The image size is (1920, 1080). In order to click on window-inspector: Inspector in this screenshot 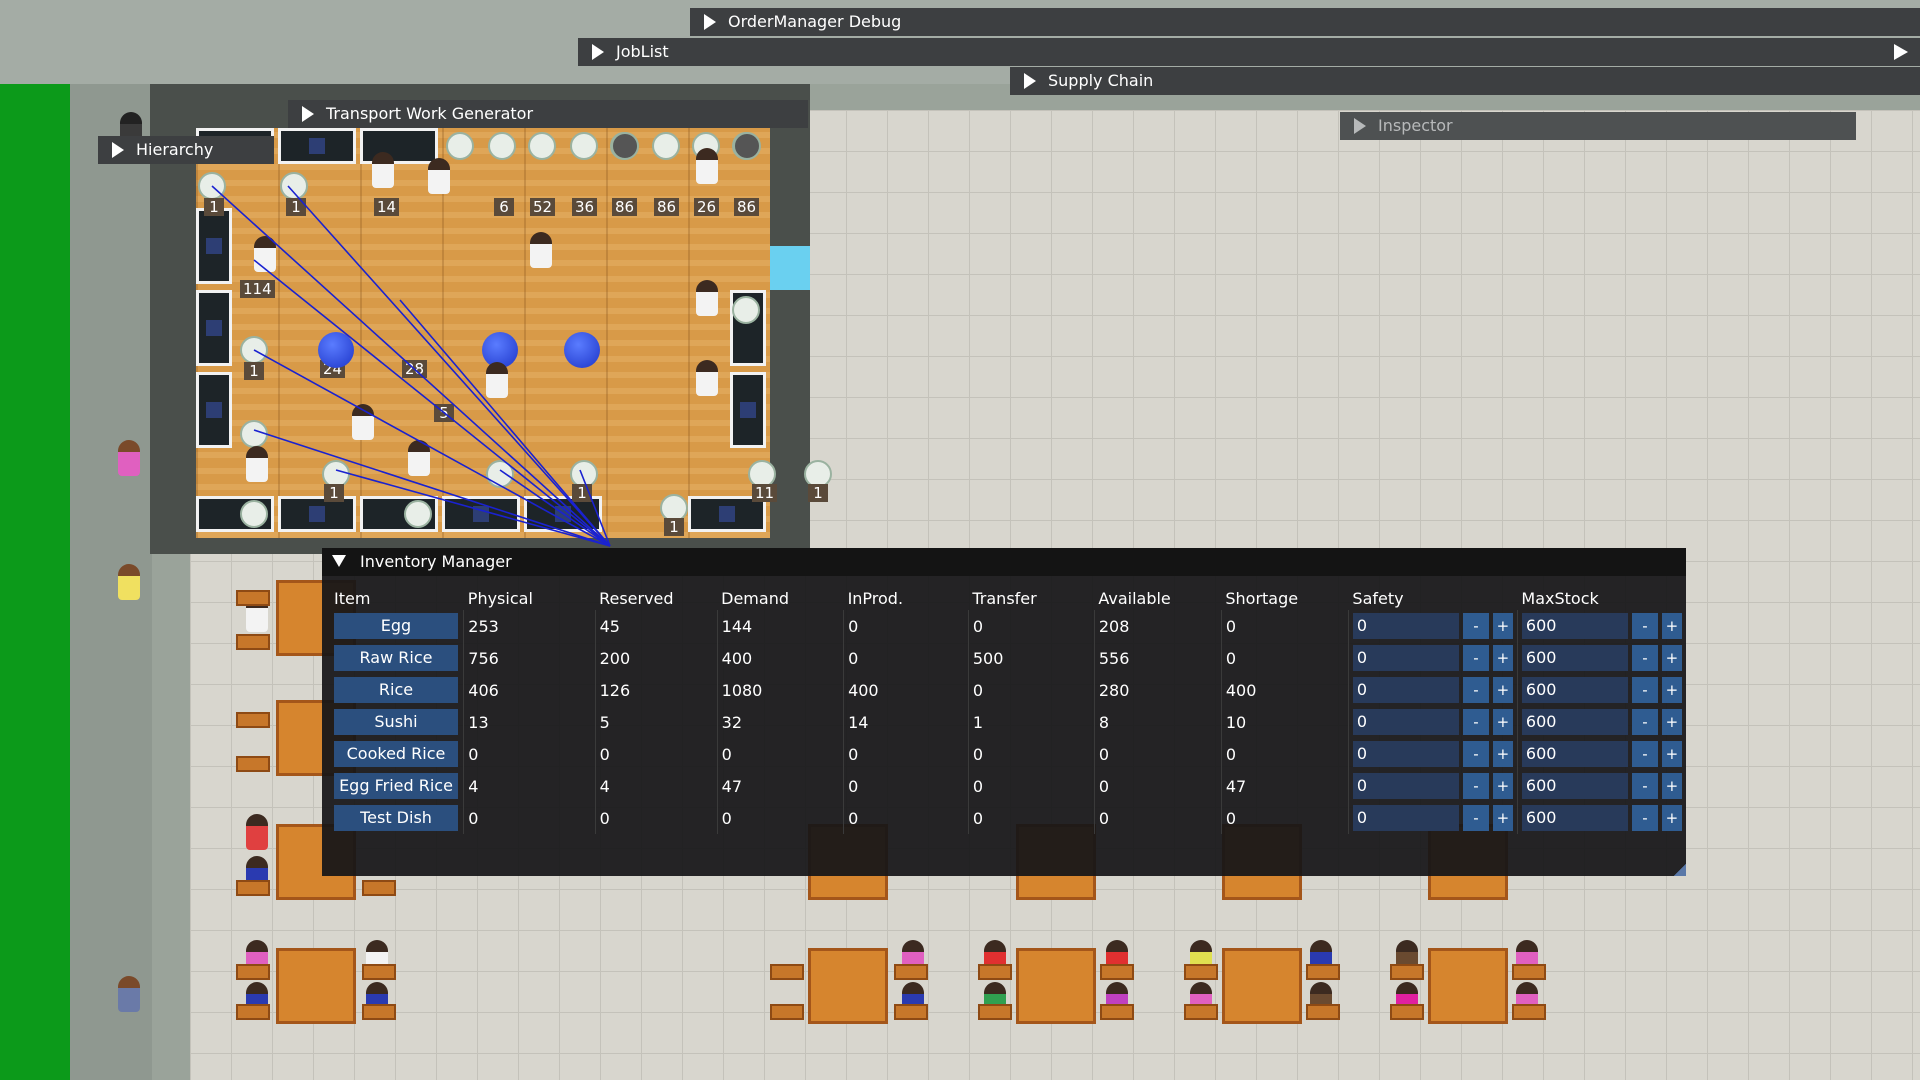, I will do `click(1598, 126)`.